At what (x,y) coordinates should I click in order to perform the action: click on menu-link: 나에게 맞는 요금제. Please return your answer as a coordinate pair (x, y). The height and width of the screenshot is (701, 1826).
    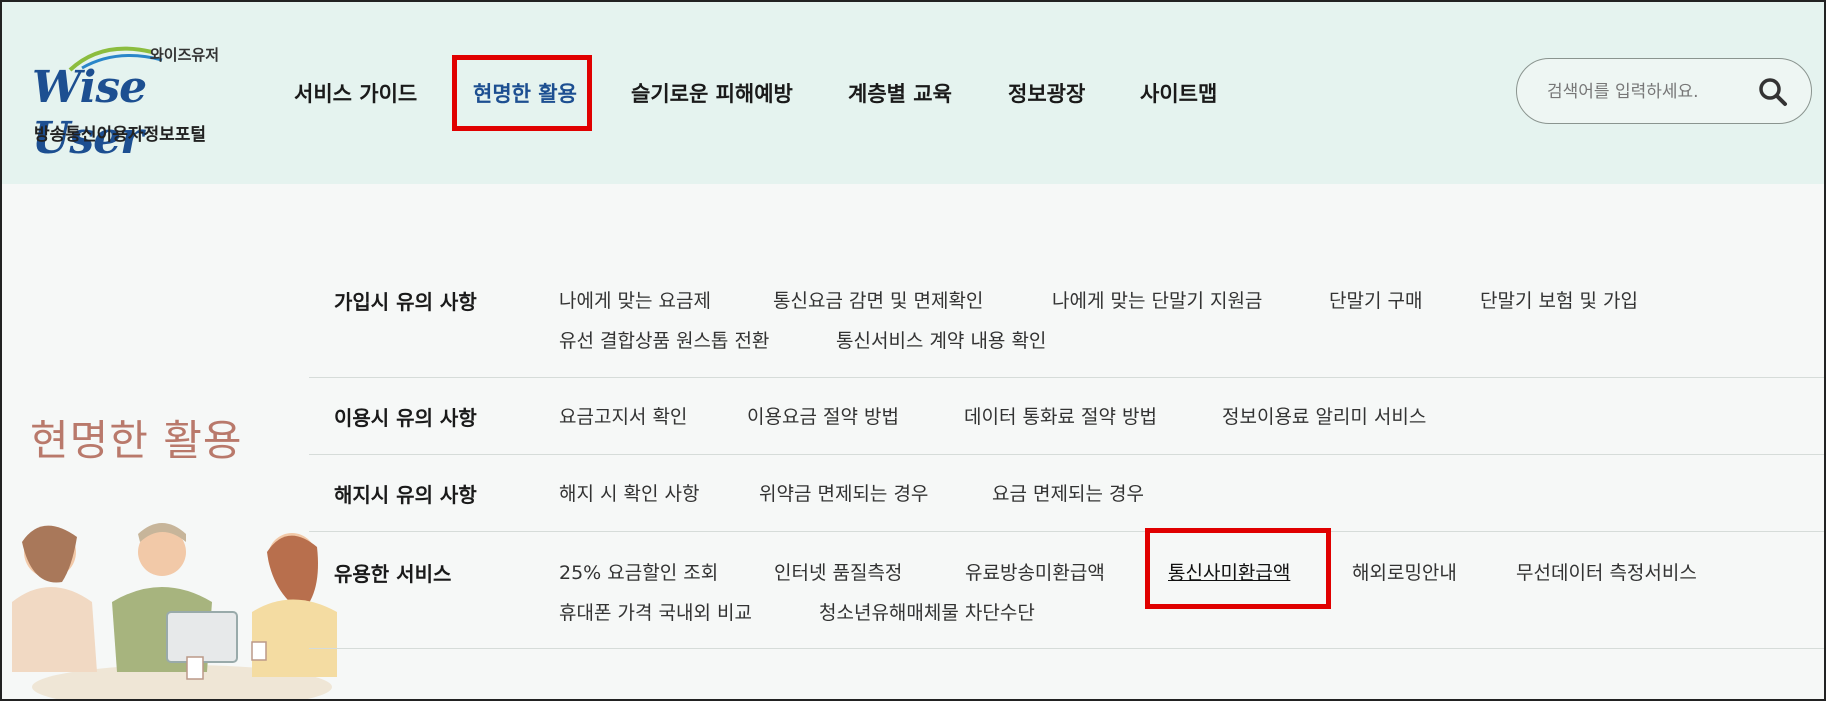
    Looking at the image, I should click on (635, 299).